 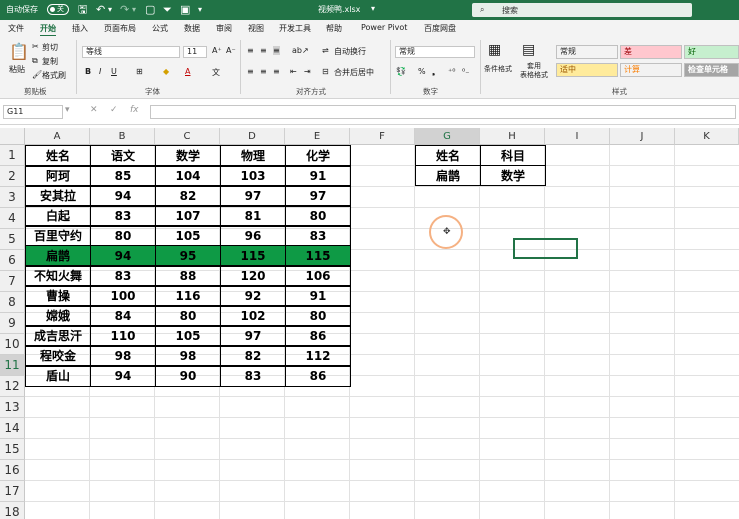 What do you see at coordinates (448, 155) in the screenshot?
I see `lookup-header-name: 姓名` at bounding box center [448, 155].